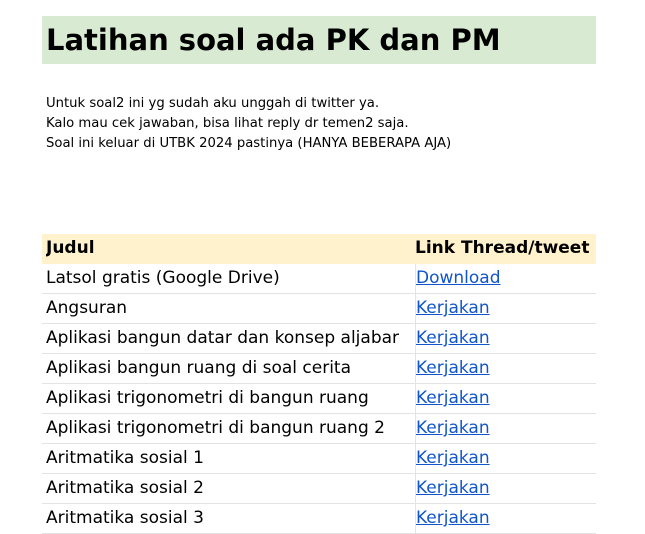 This screenshot has width=645, height=534. Describe the element at coordinates (215, 428) in the screenshot. I see `row-title: Aplikasi trigonometri di bangun ruang 2` at that location.